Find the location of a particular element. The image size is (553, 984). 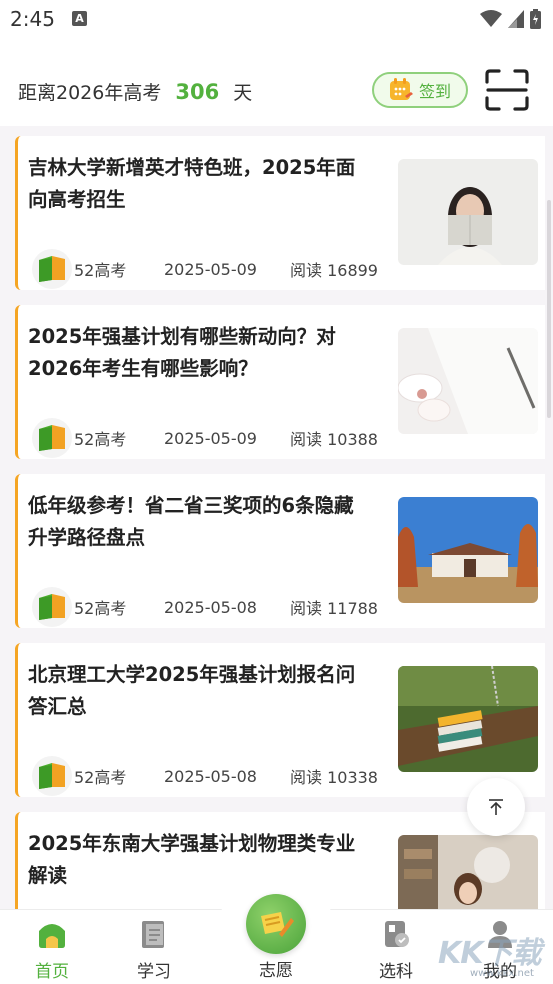

home-header: 距离2026年高考 306 天 签到 is located at coordinates (276, 82).